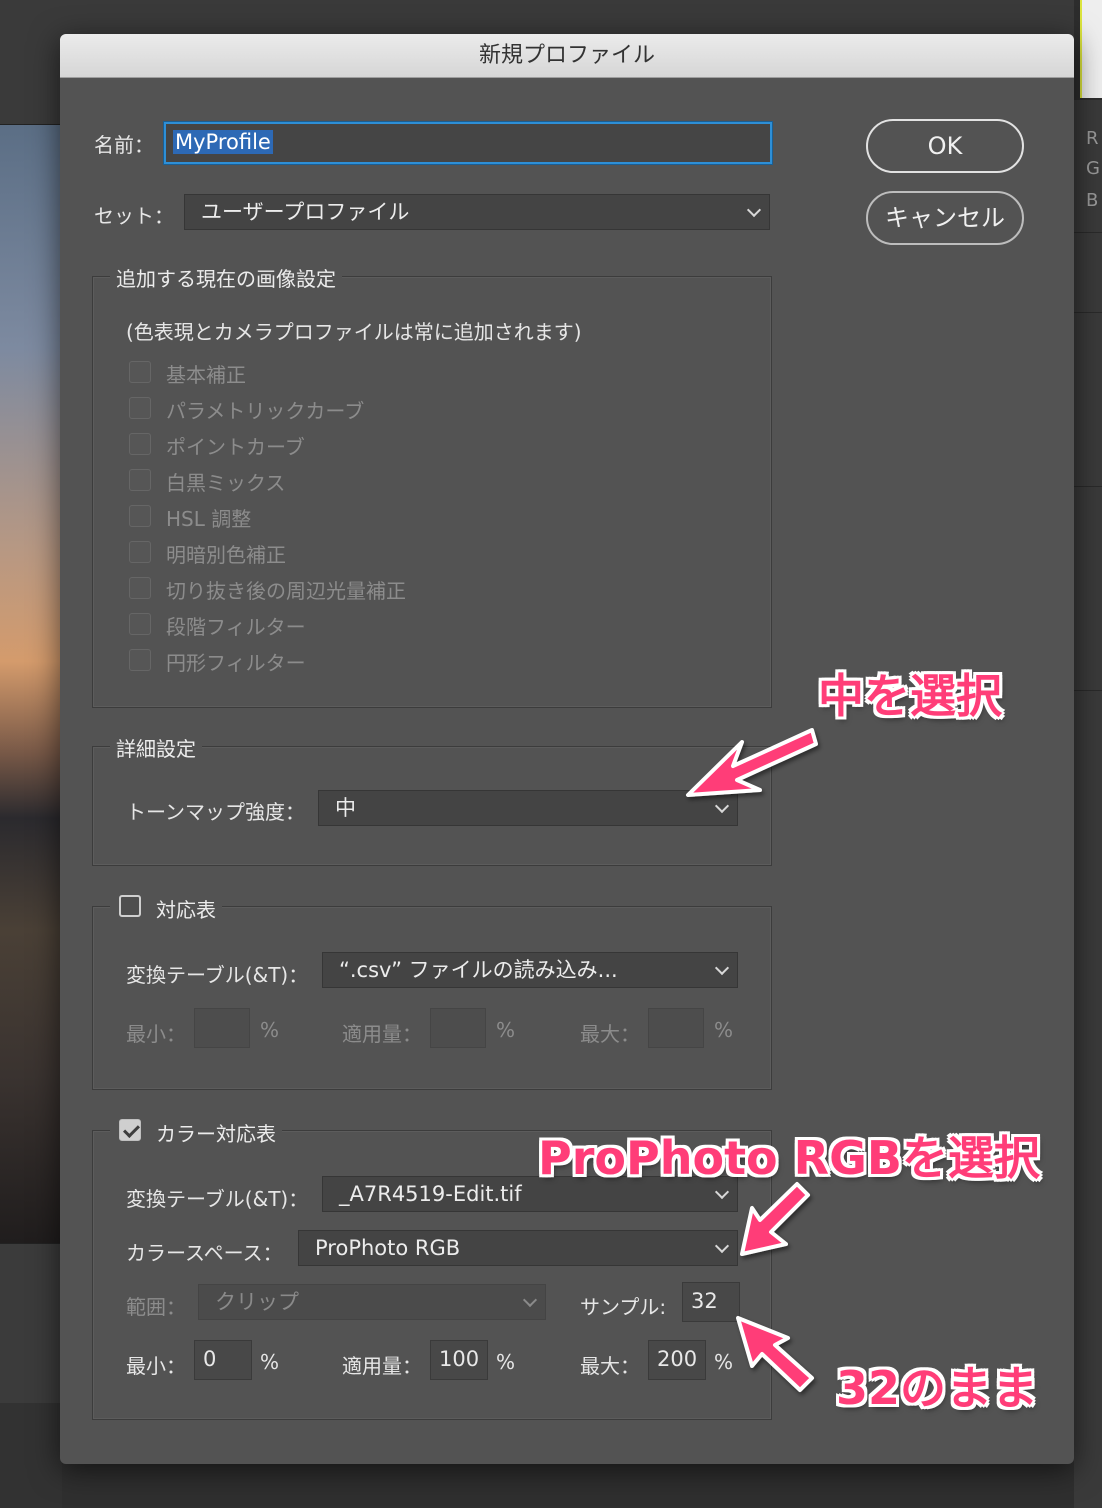  What do you see at coordinates (270, 1030) in the screenshot?
I see `lookup-min-percent: %` at bounding box center [270, 1030].